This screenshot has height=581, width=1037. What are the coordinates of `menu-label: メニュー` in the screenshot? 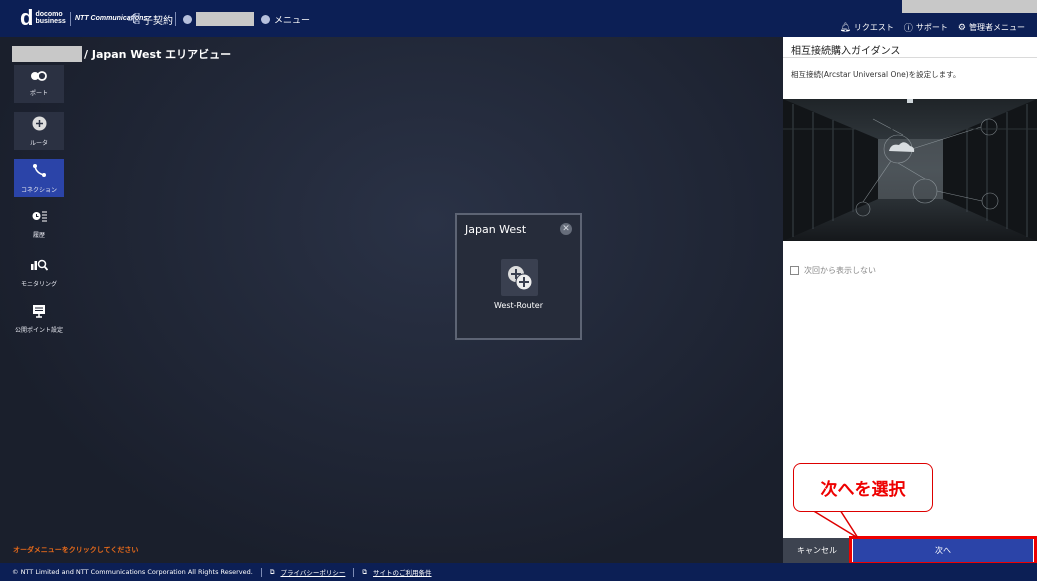 It's located at (292, 21).